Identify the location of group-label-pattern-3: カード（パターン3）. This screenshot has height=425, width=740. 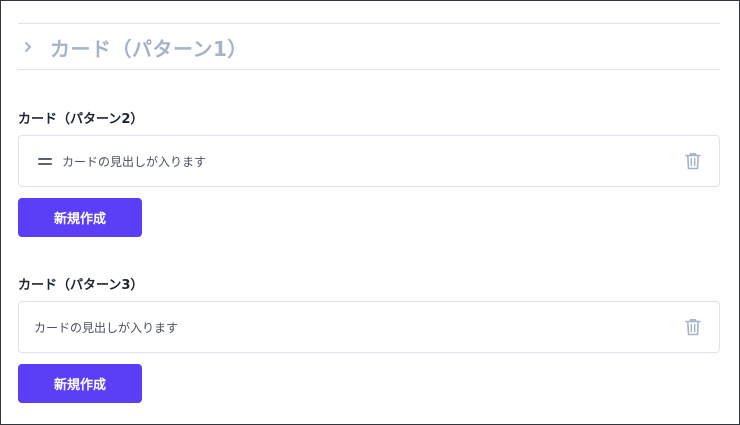
(81, 285).